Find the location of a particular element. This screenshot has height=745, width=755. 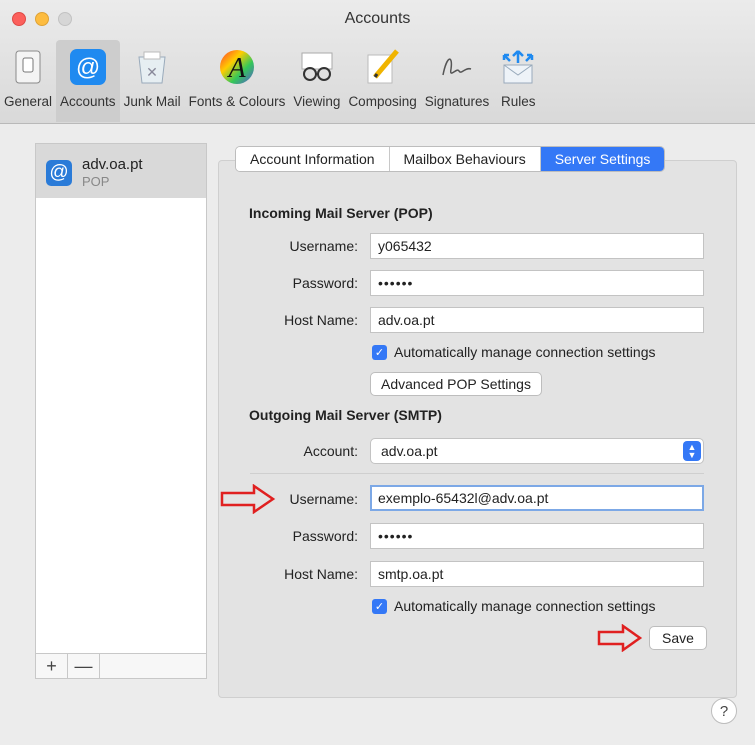

svg-text: A is located at coordinates (236, 68).